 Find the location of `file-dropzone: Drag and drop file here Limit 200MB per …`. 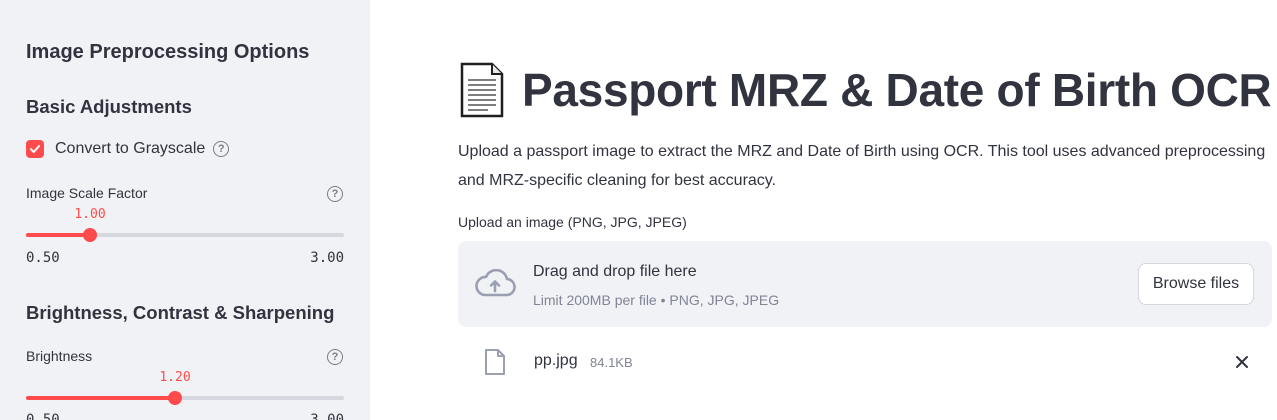

file-dropzone: Drag and drop file here Limit 200MB per … is located at coordinates (865, 284).